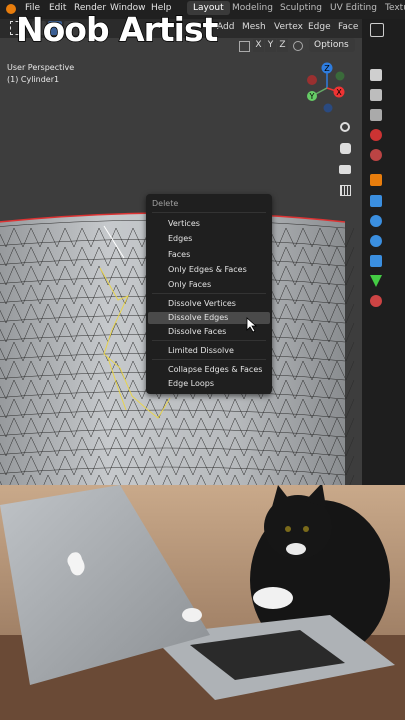  Describe the element at coordinates (41, 67) in the screenshot. I see `perspective-label: User Perspective` at that location.